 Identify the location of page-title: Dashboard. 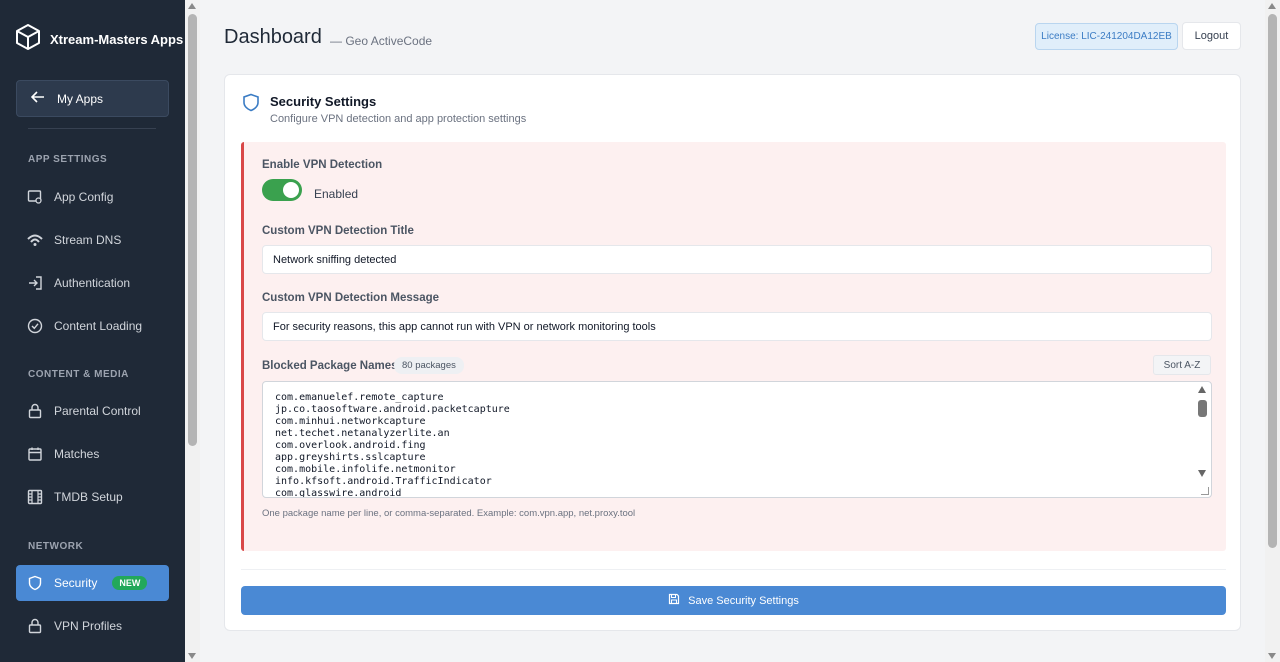
(273, 37).